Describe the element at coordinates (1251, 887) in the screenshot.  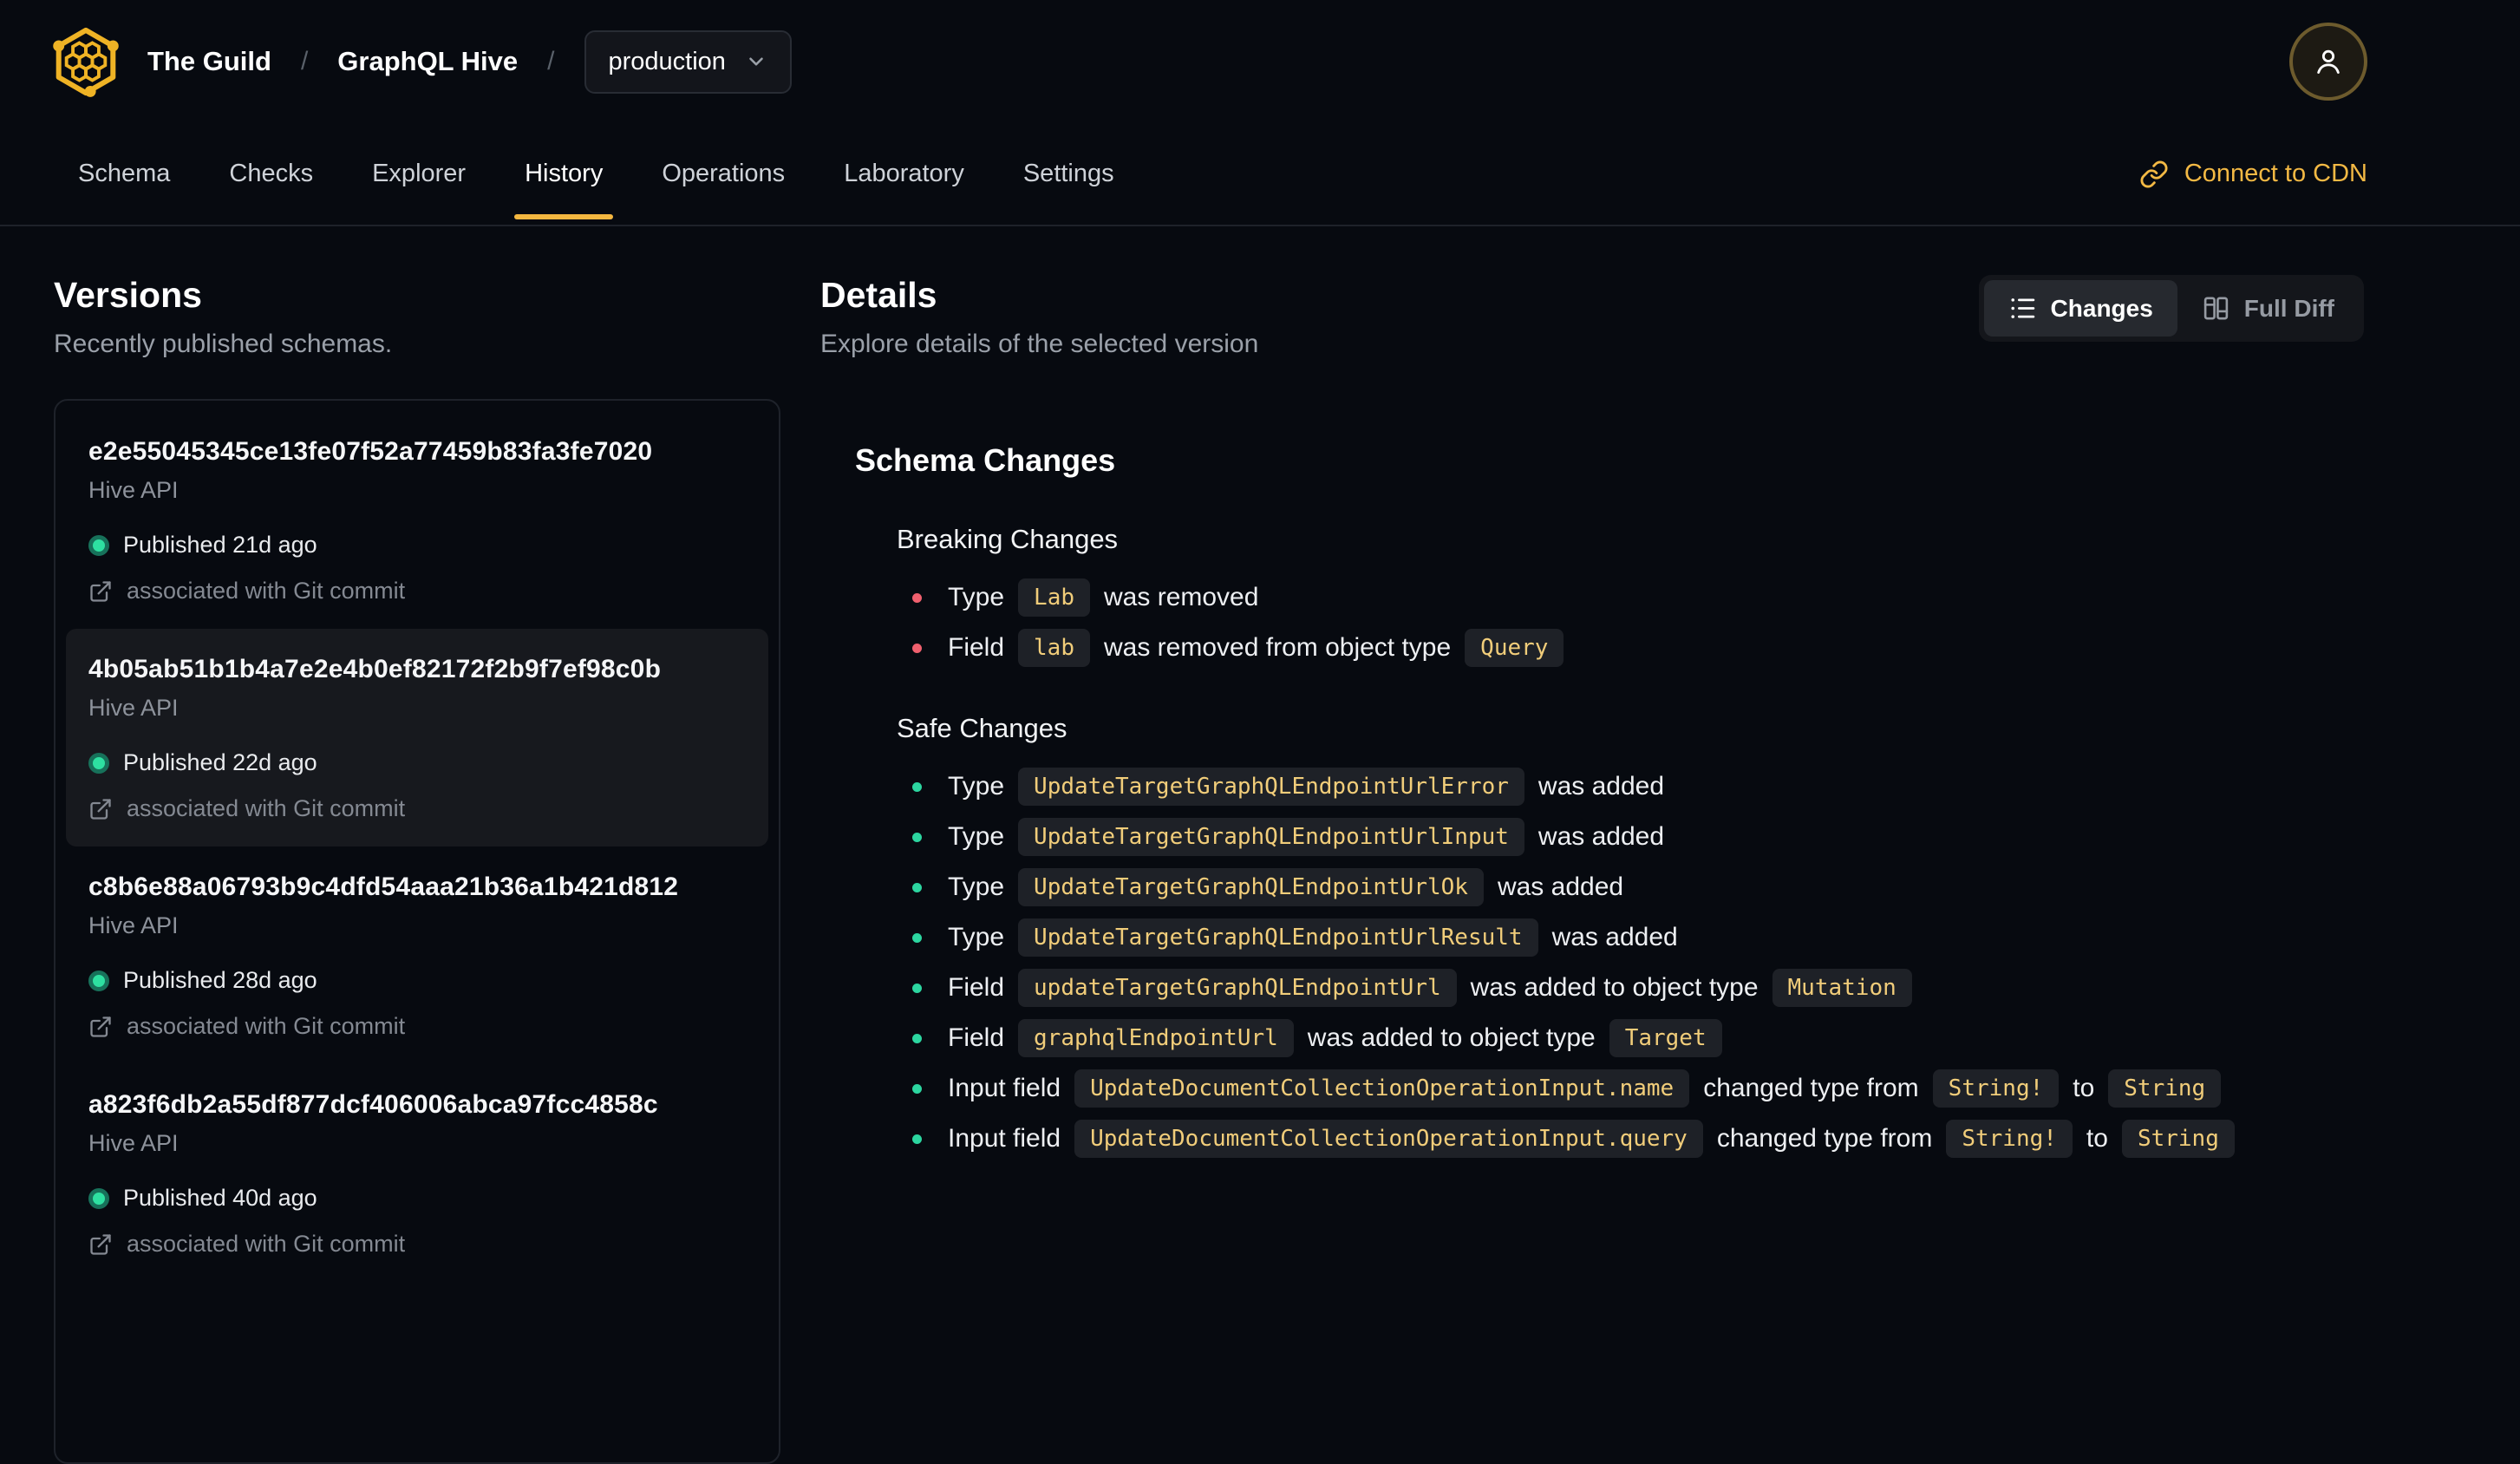
I see `code-badge: UpdateTargetGraphQLEndpointUrlOk` at that location.